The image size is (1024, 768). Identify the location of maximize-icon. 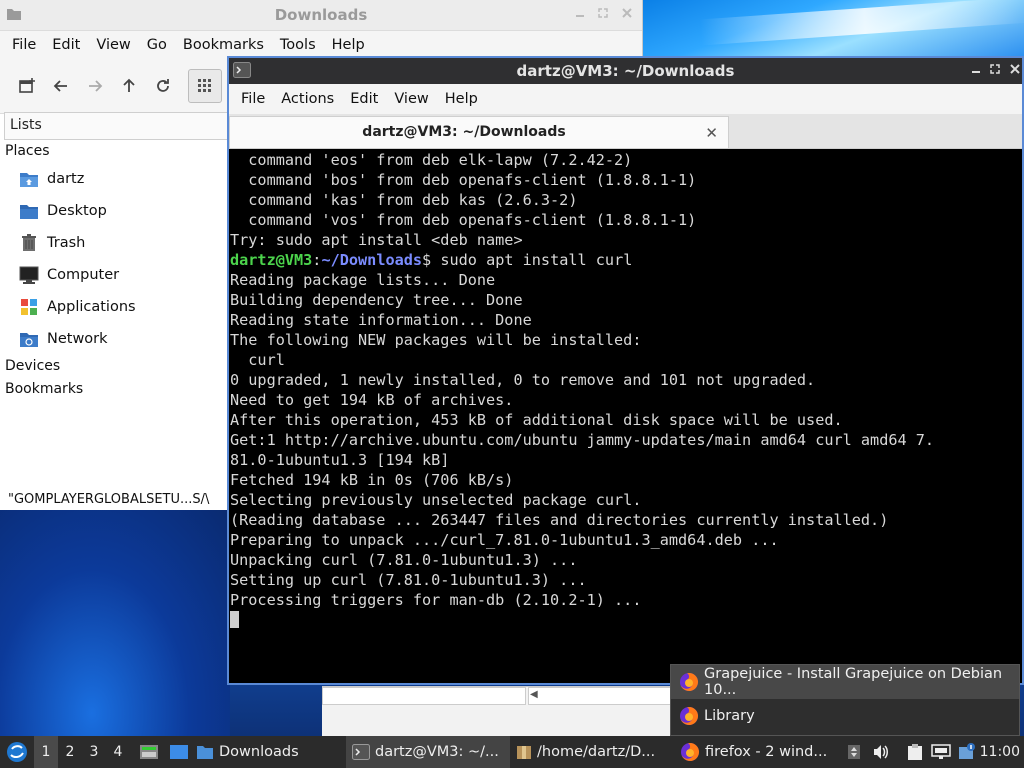
(603, 13).